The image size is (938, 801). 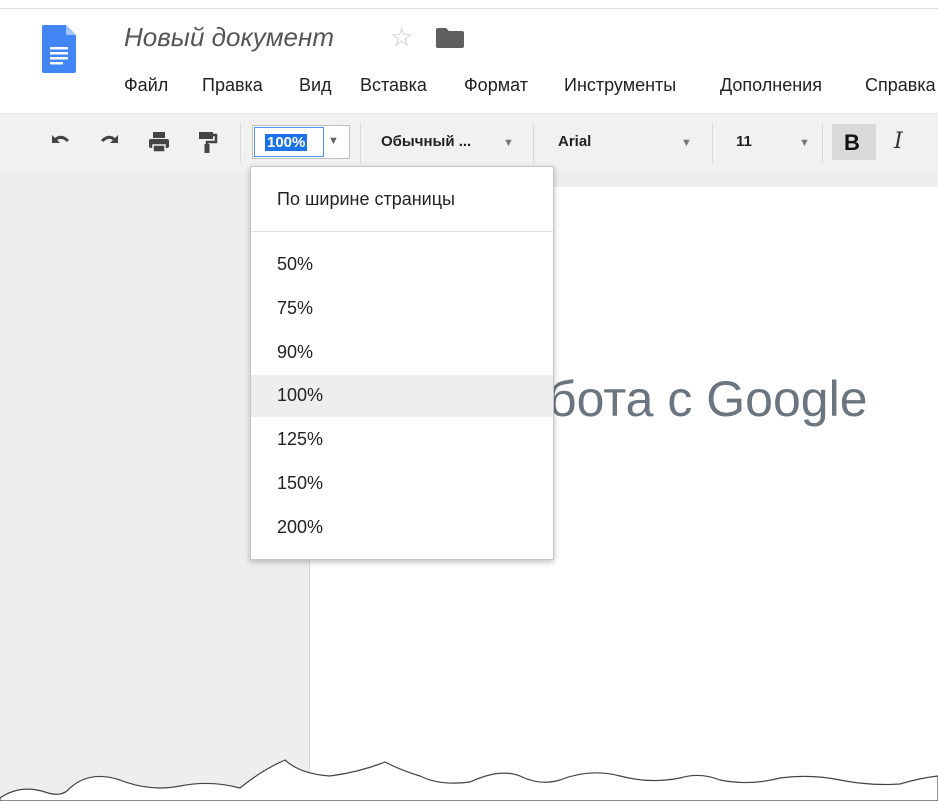 What do you see at coordinates (402, 484) in the screenshot?
I see `zoom-option: 150%` at bounding box center [402, 484].